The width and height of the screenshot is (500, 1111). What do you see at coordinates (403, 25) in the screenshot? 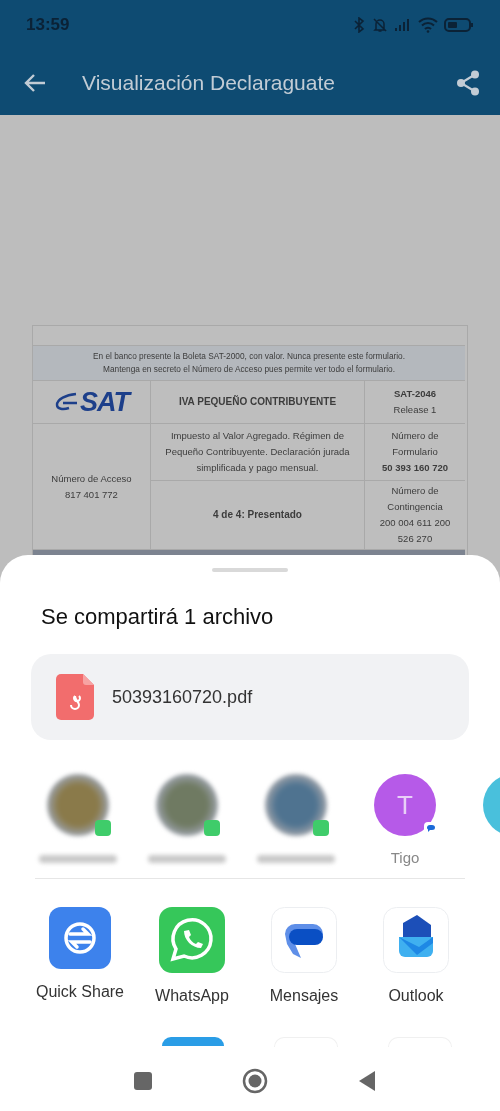
I see `signal-icon` at bounding box center [403, 25].